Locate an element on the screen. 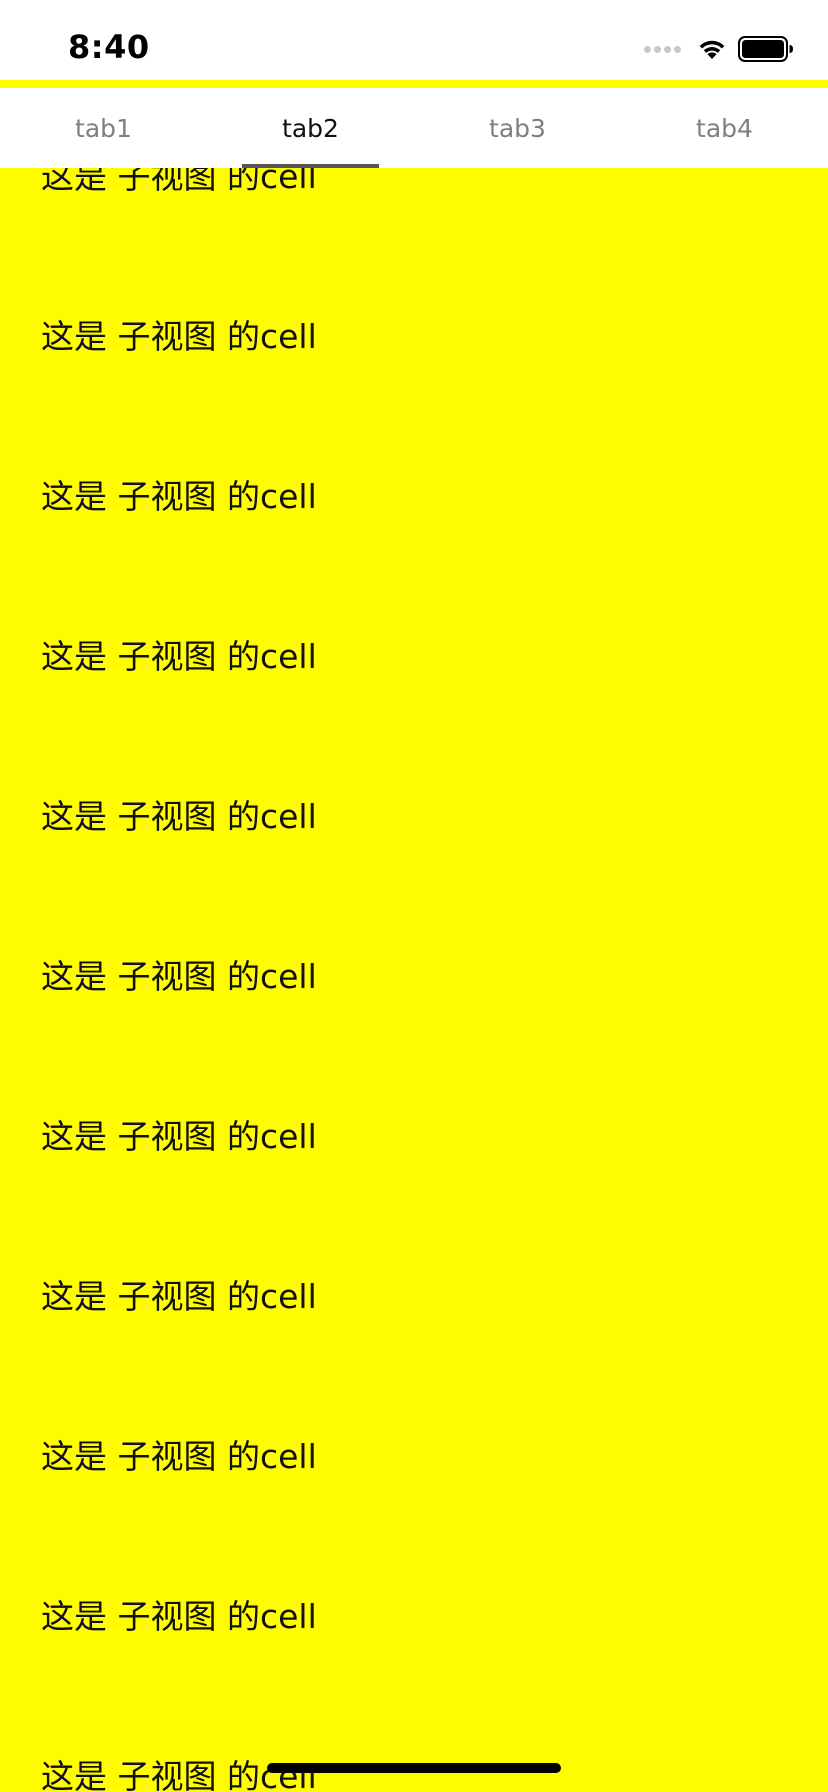 This screenshot has height=1792, width=828. wifi-icon is located at coordinates (712, 49).